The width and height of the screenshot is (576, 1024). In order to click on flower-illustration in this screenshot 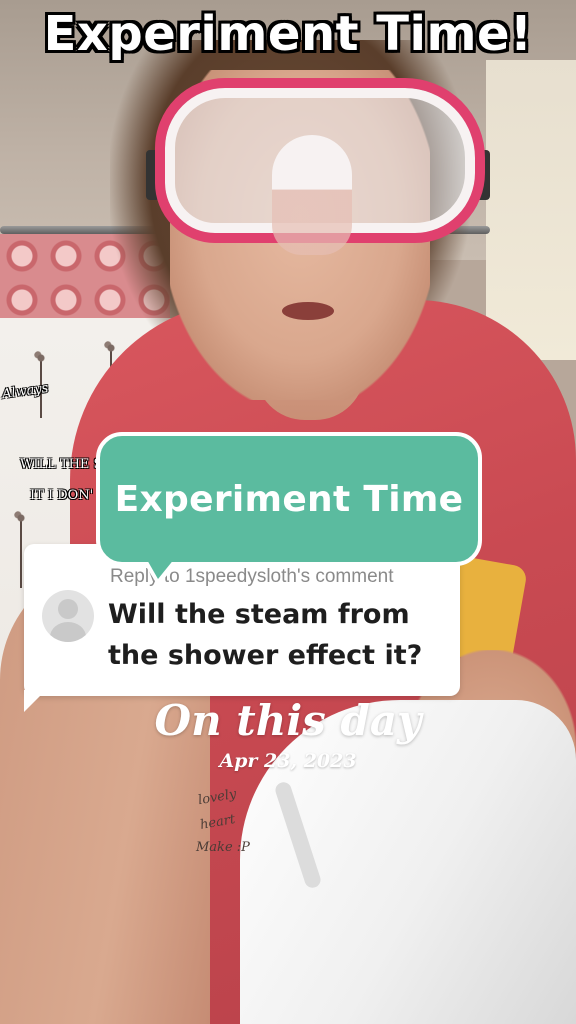, I will do `click(21, 549)`.